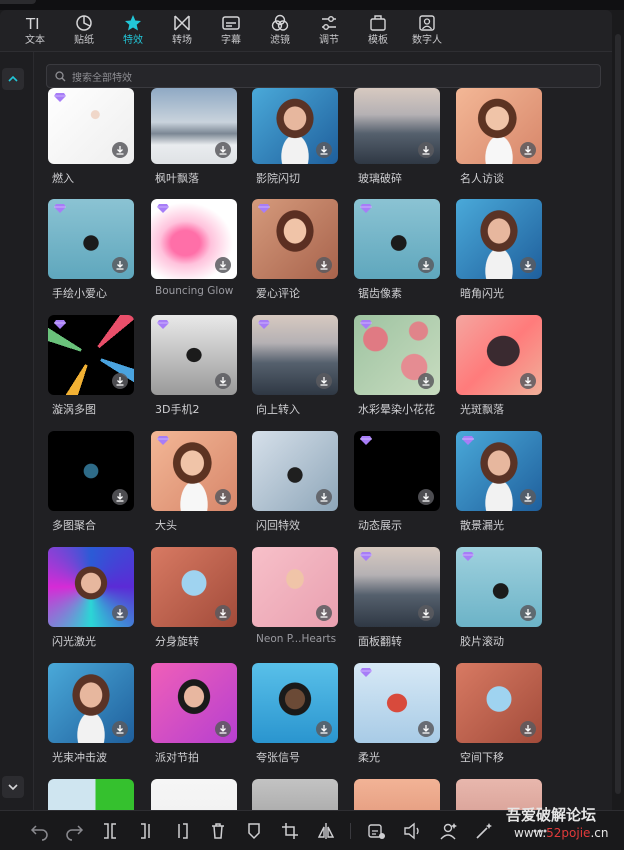 This screenshot has height=850, width=624. Describe the element at coordinates (194, 365) in the screenshot. I see `effect-card: 3D手机2` at that location.